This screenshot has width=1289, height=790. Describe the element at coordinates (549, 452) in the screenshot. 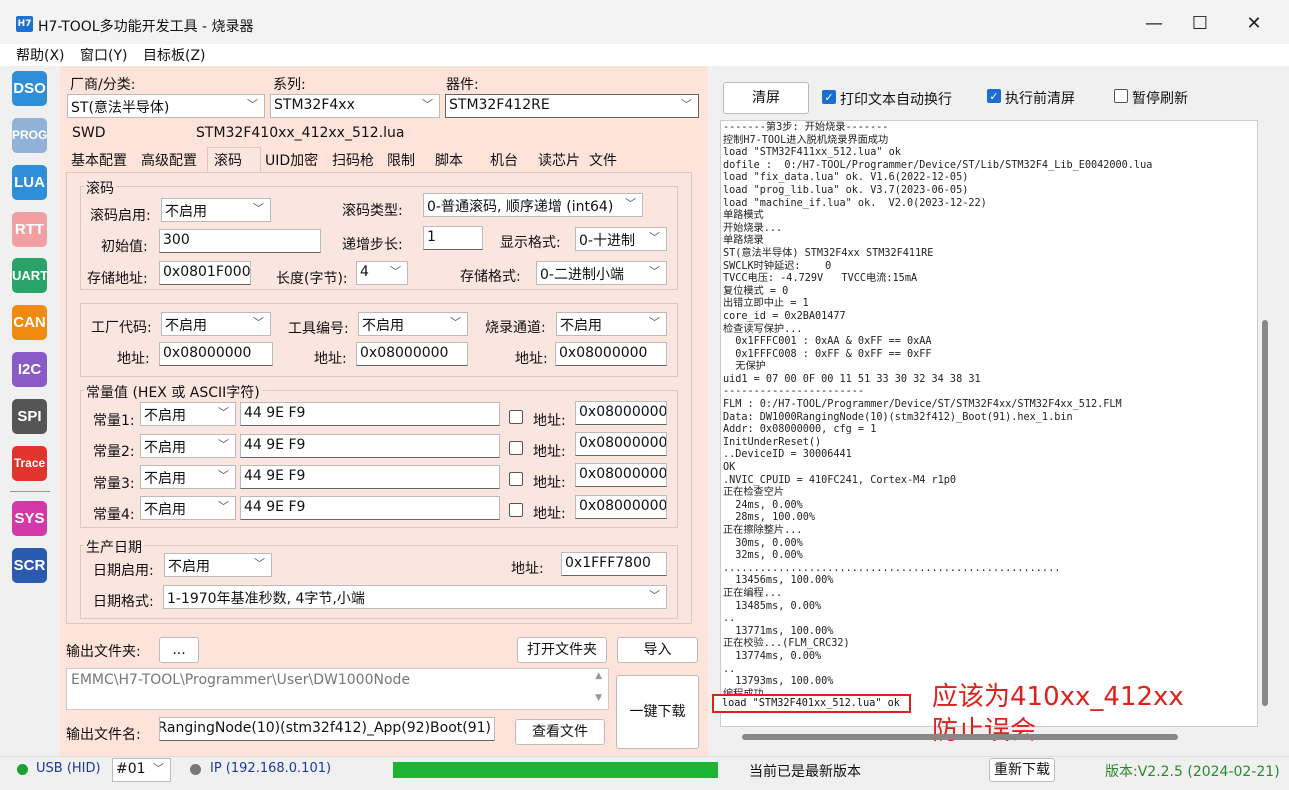

I see `constant-2-addr-label: 地址:` at that location.